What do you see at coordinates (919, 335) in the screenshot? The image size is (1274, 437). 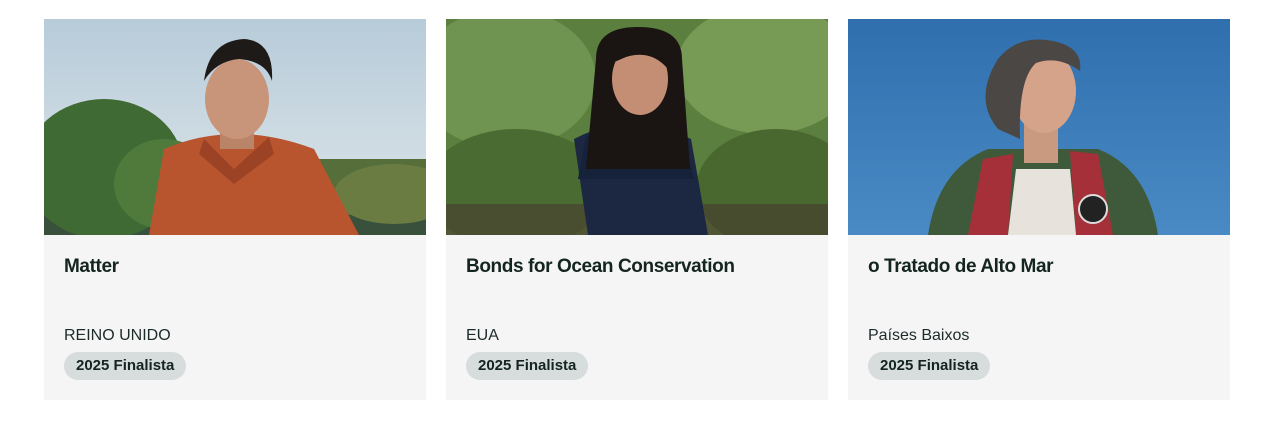 I see `card-country: Países Baixos` at bounding box center [919, 335].